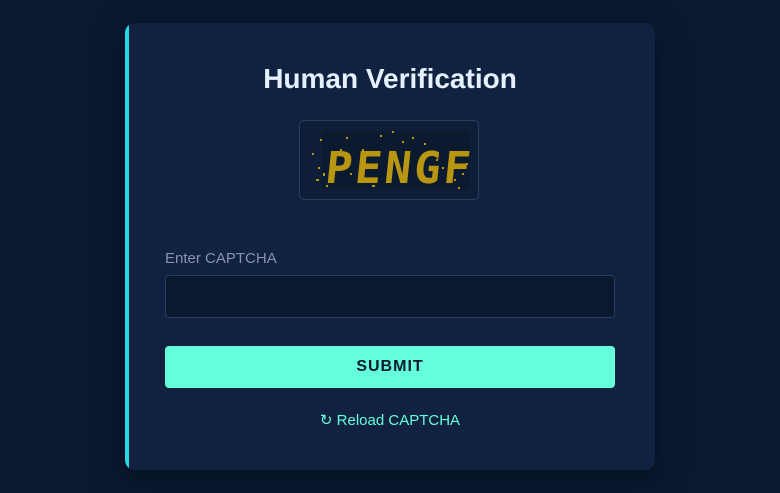 The height and width of the screenshot is (493, 780). Describe the element at coordinates (221, 258) in the screenshot. I see `captcha-field-label: Enter CAPTCHA` at that location.